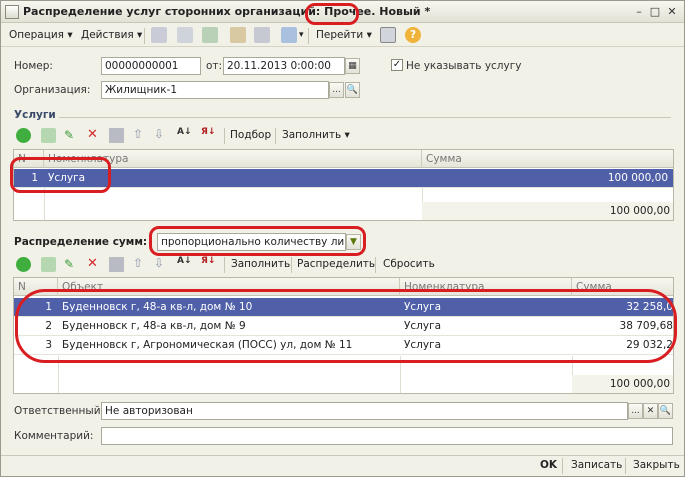 Image resolution: width=685 pixels, height=477 pixels. I want to click on services-header: N Номенклатура Сумма, so click(343, 159).